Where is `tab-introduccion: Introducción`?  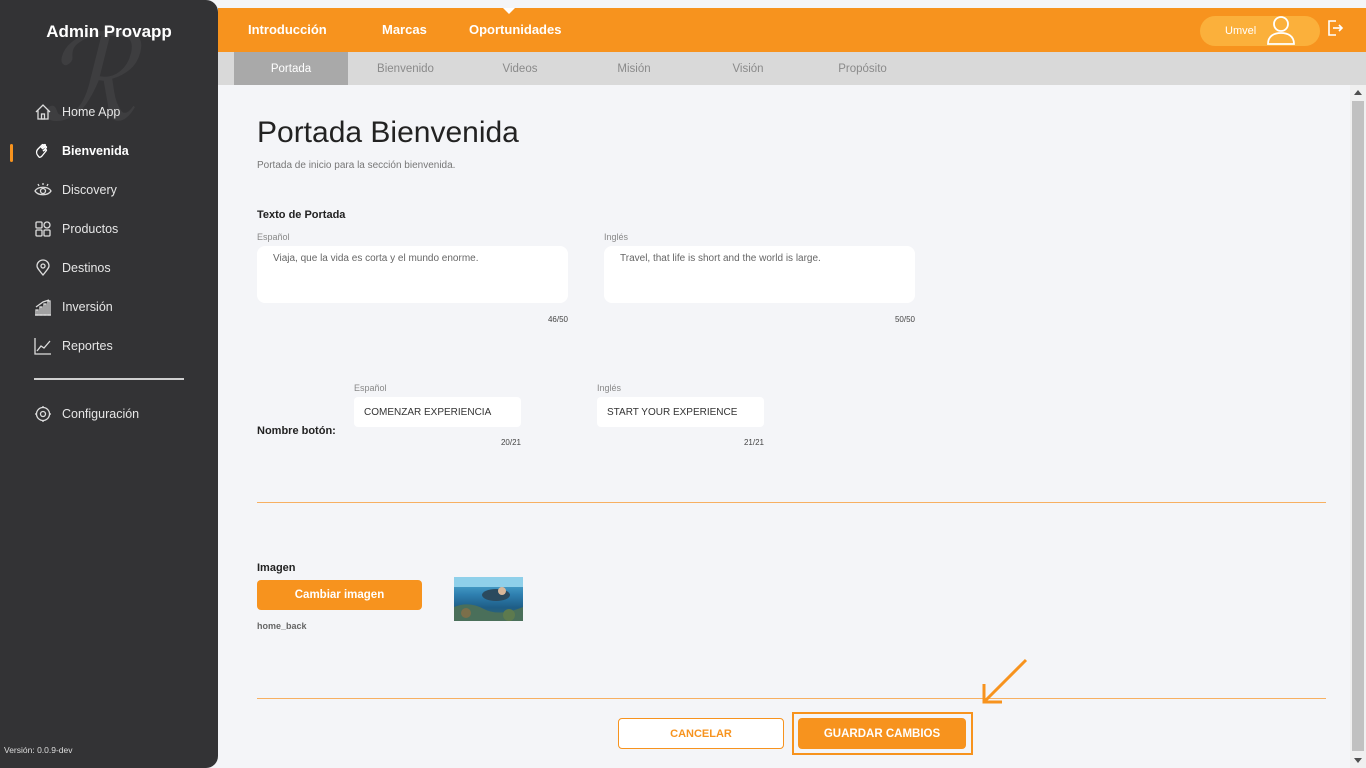 tab-introduccion: Introducción is located at coordinates (287, 29).